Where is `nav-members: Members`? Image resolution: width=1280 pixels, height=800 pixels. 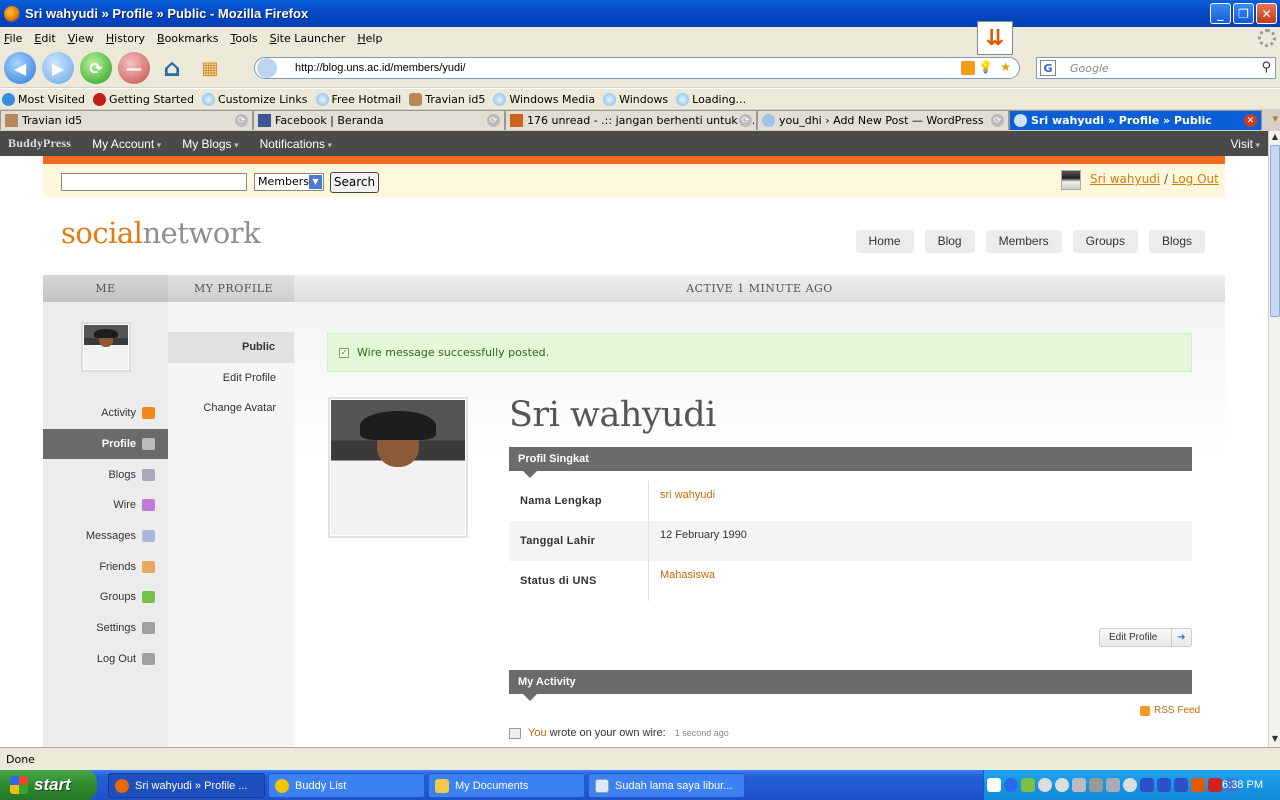 nav-members: Members is located at coordinates (1023, 241).